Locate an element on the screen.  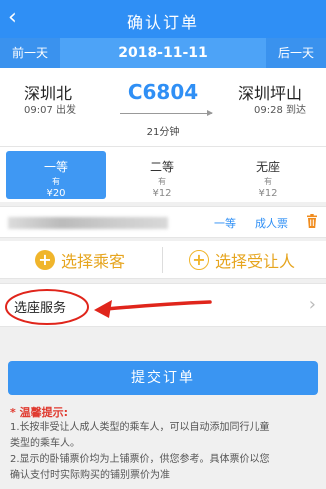
travel-date: 2018-11-11 is located at coordinates (163, 53).